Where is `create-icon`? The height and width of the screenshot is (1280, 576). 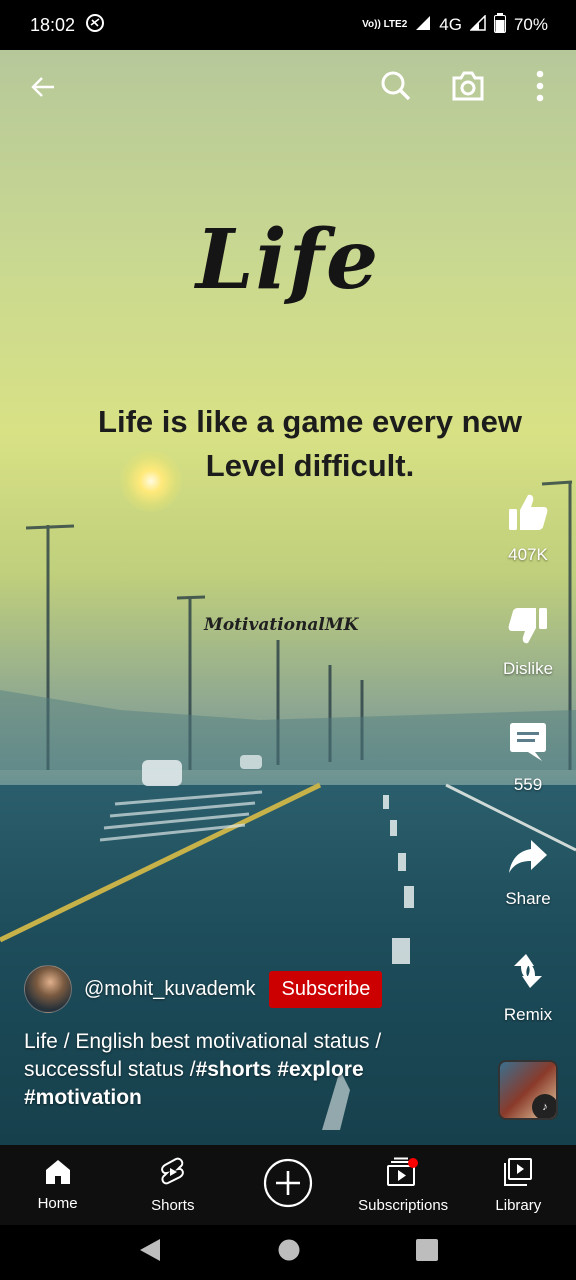 create-icon is located at coordinates (288, 1185).